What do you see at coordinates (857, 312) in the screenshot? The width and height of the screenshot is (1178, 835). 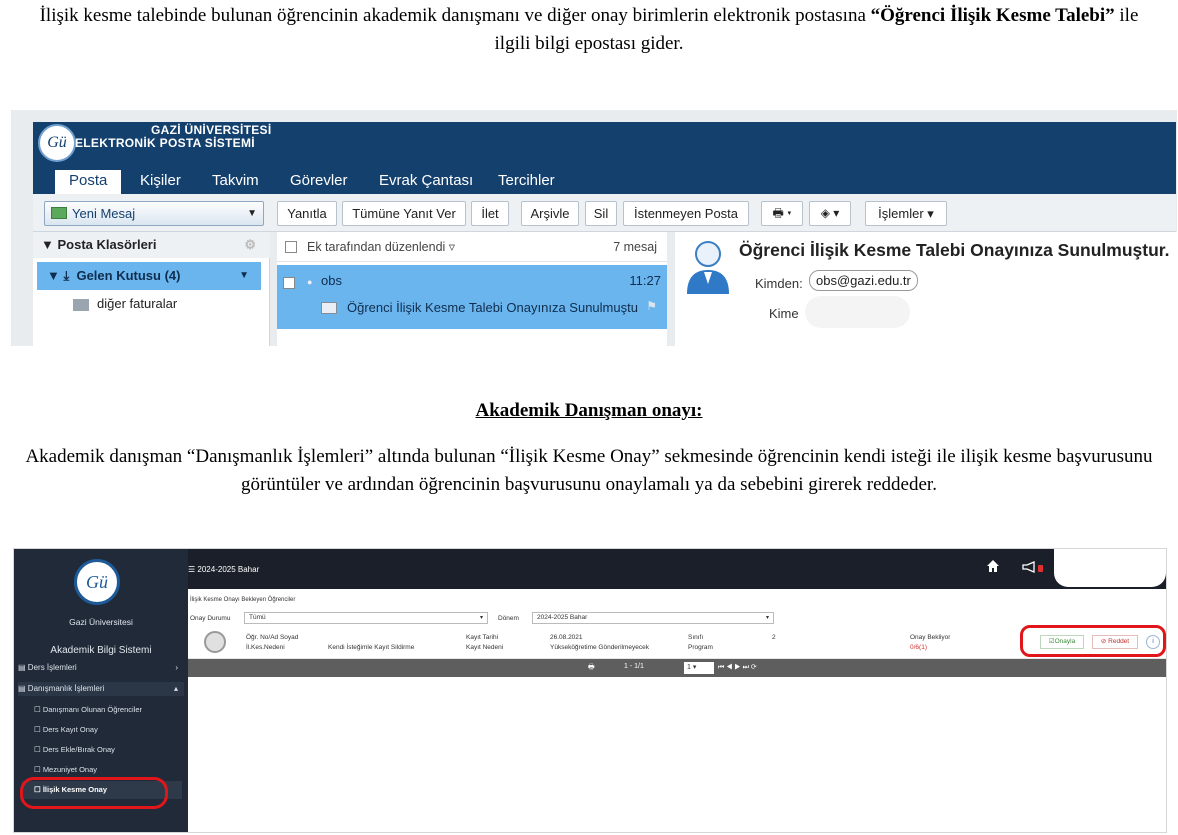 I see `redacted-recipient` at bounding box center [857, 312].